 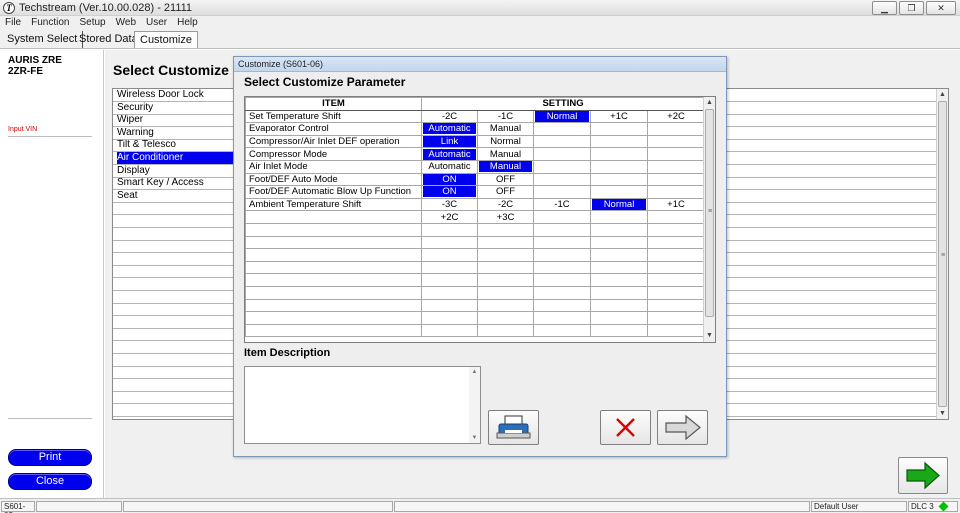 What do you see at coordinates (333, 217) in the screenshot?
I see `item-name` at bounding box center [333, 217].